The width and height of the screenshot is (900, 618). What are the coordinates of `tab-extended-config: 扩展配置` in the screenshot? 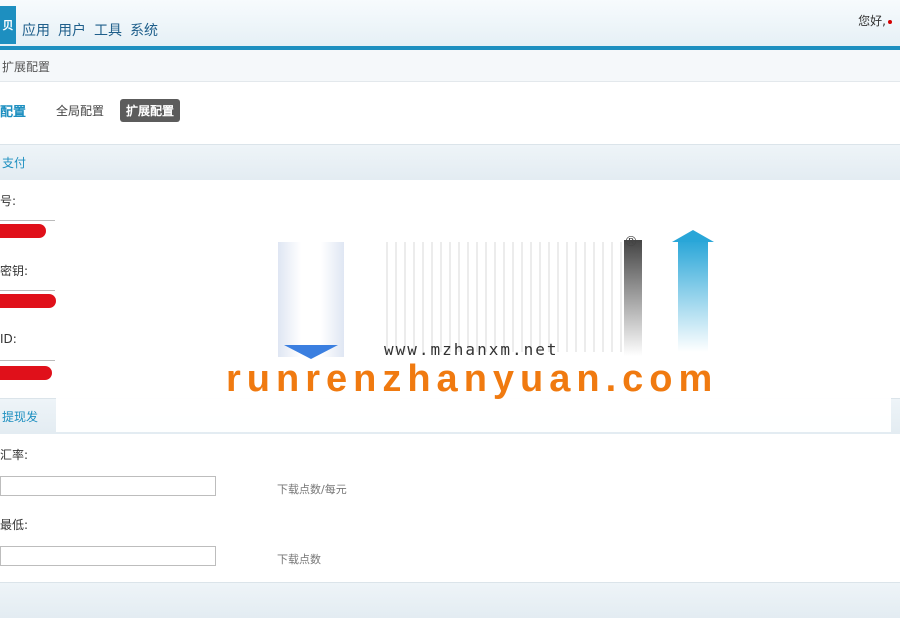 It's located at (150, 110).